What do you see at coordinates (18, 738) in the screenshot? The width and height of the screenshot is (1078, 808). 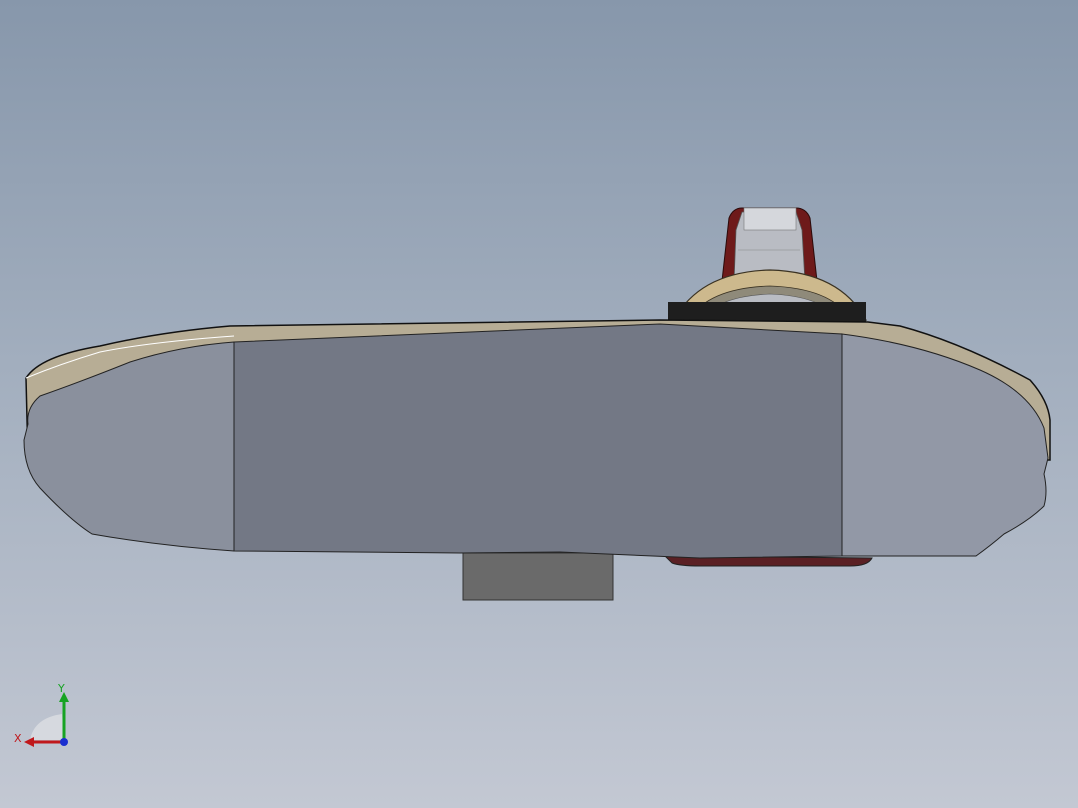 I see `triad-x-label: X` at bounding box center [18, 738].